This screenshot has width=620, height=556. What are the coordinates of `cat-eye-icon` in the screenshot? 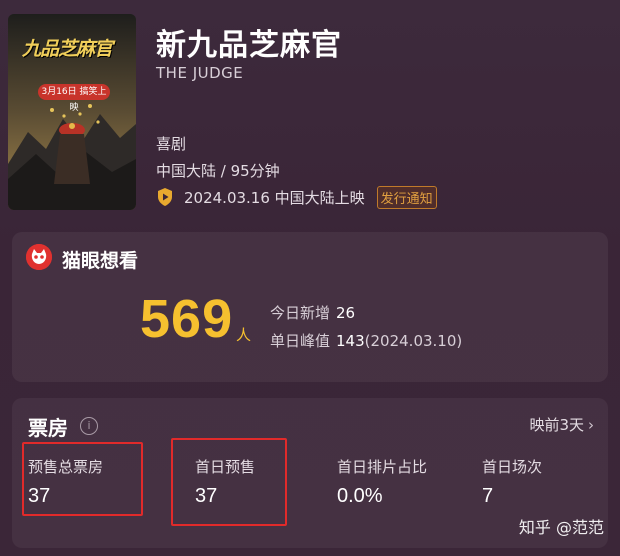 It's located at (39, 257).